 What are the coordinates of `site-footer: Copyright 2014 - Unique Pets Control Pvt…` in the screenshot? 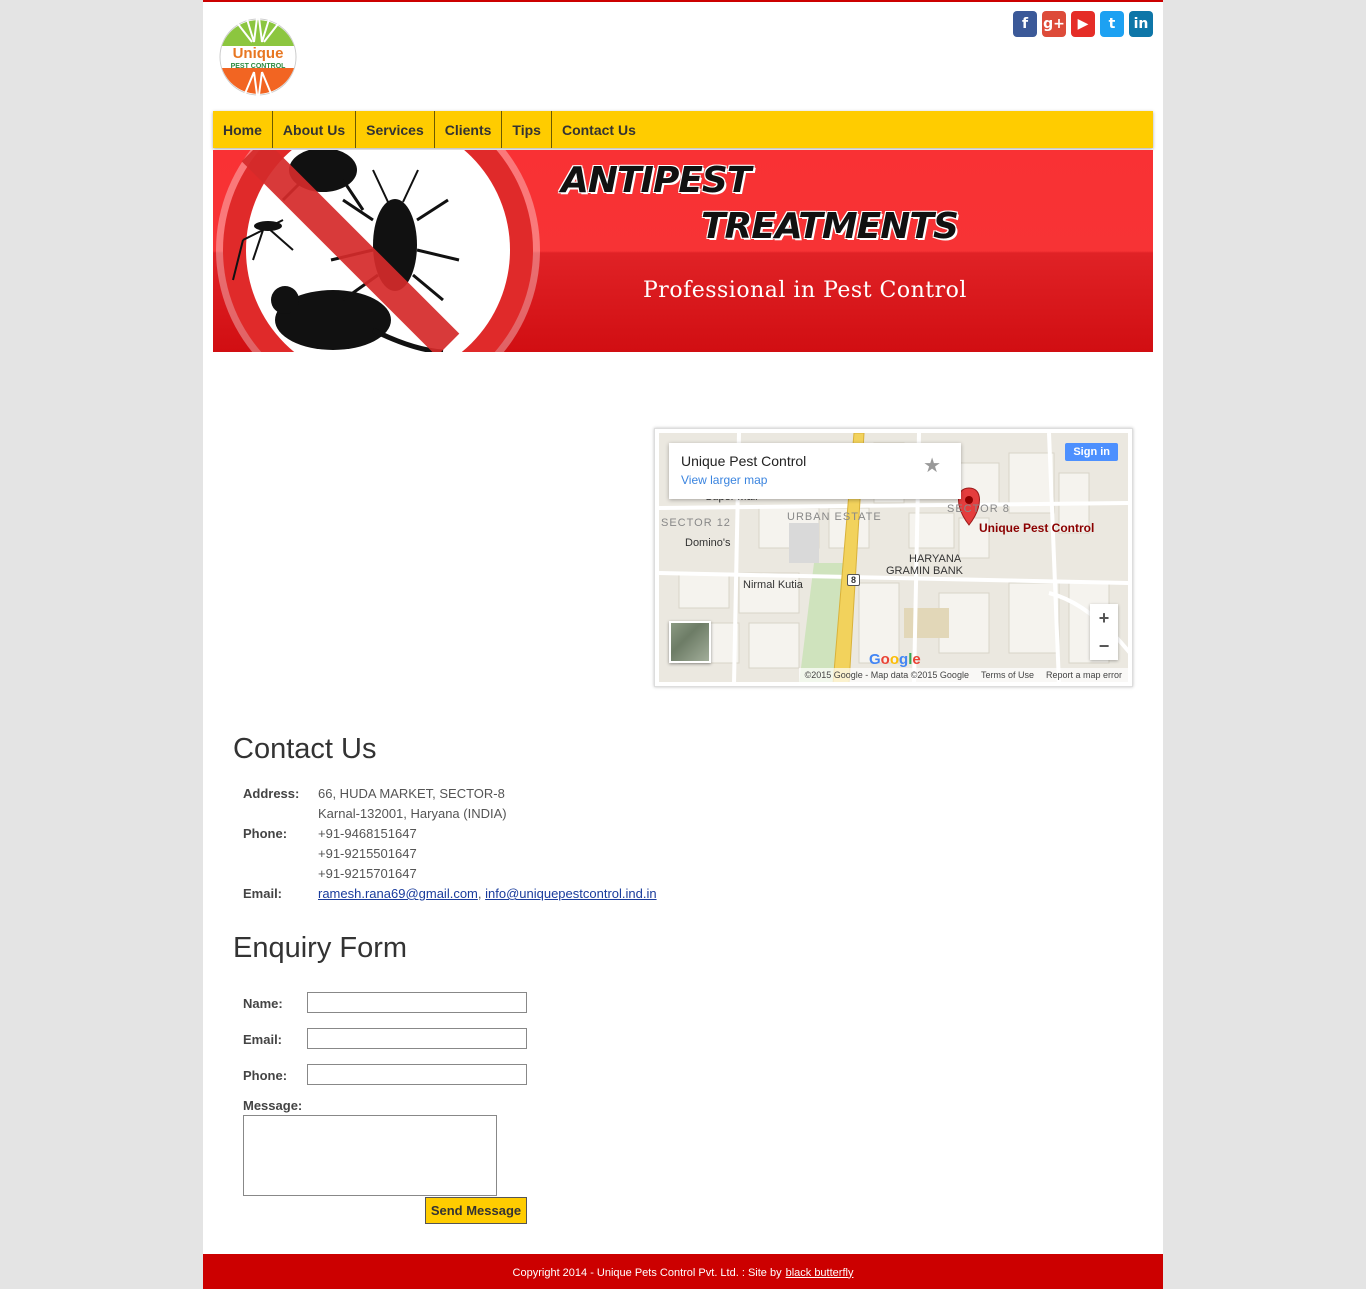 It's located at (683, 1271).